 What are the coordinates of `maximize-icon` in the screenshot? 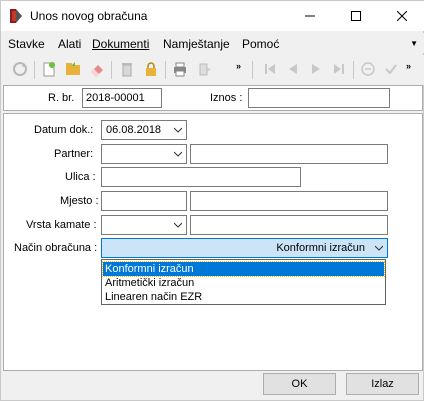 It's located at (356, 16).